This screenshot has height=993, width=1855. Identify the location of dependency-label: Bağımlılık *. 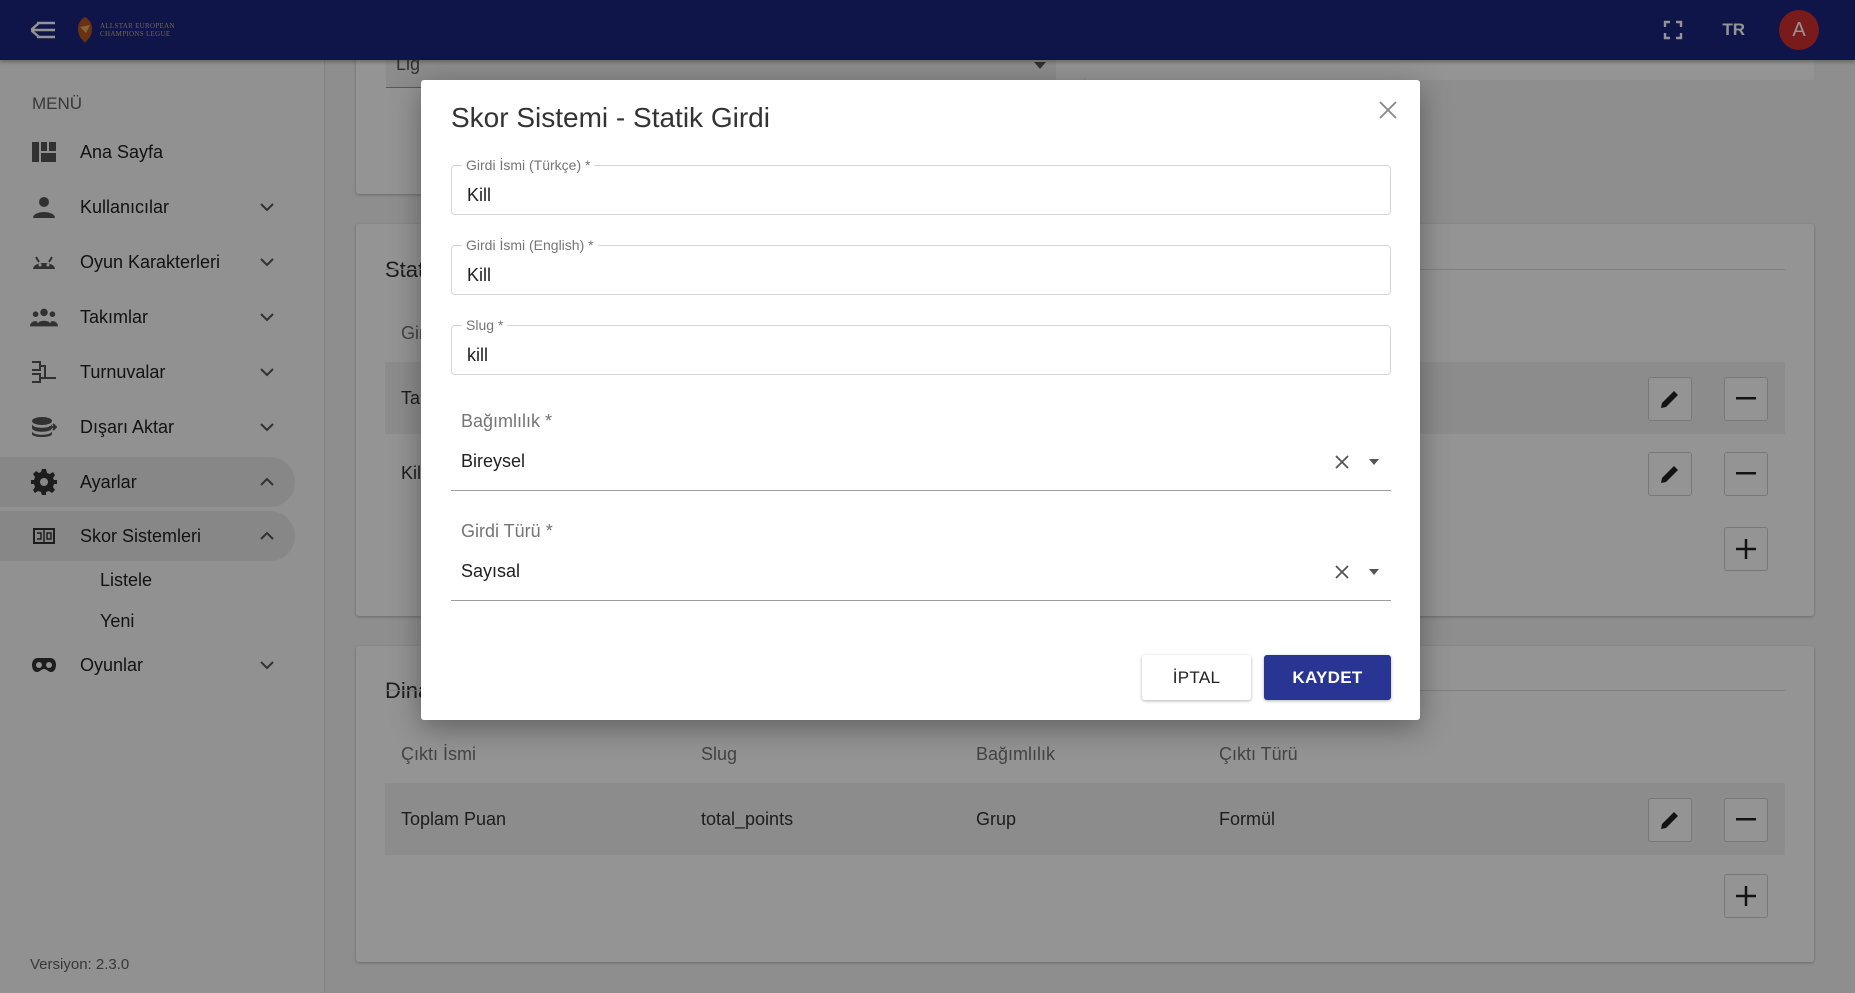
(507, 421).